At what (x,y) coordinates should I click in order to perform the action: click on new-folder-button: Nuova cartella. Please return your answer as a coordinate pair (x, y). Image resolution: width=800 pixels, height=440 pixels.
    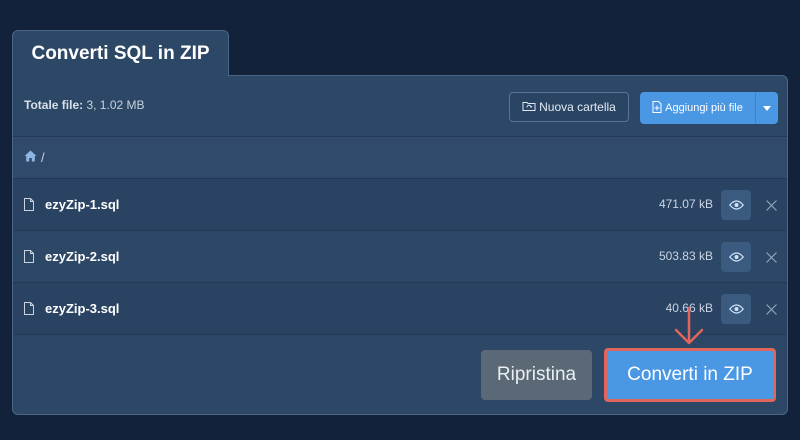
    Looking at the image, I should click on (569, 107).